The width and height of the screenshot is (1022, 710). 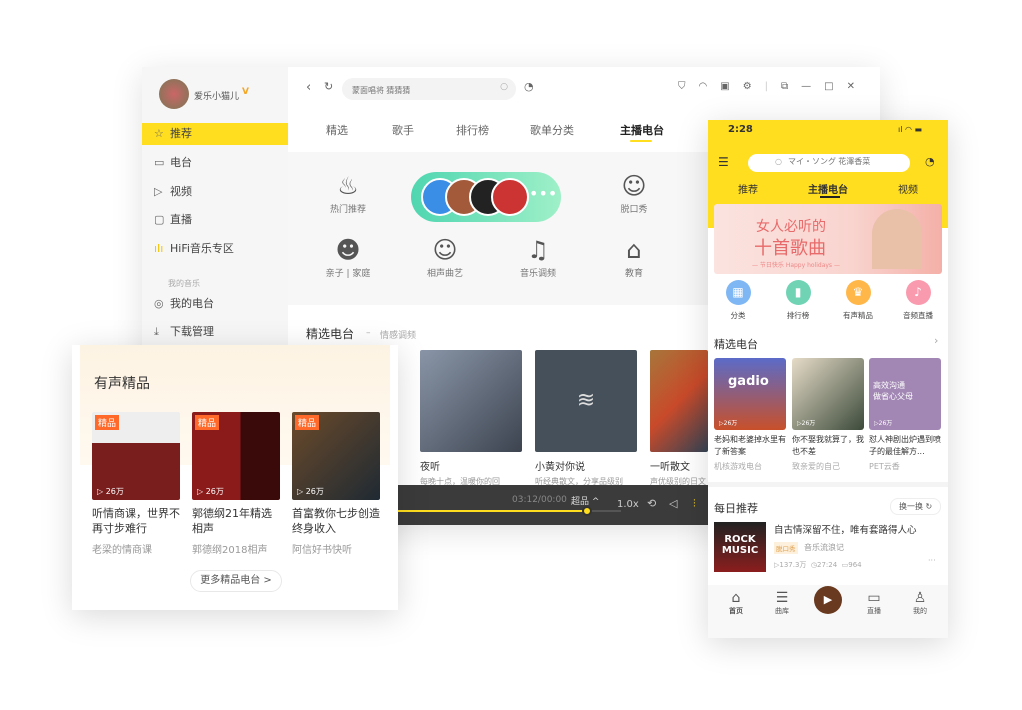 What do you see at coordinates (750, 394) in the screenshot?
I see `cover-image: gadio ▷26万` at bounding box center [750, 394].